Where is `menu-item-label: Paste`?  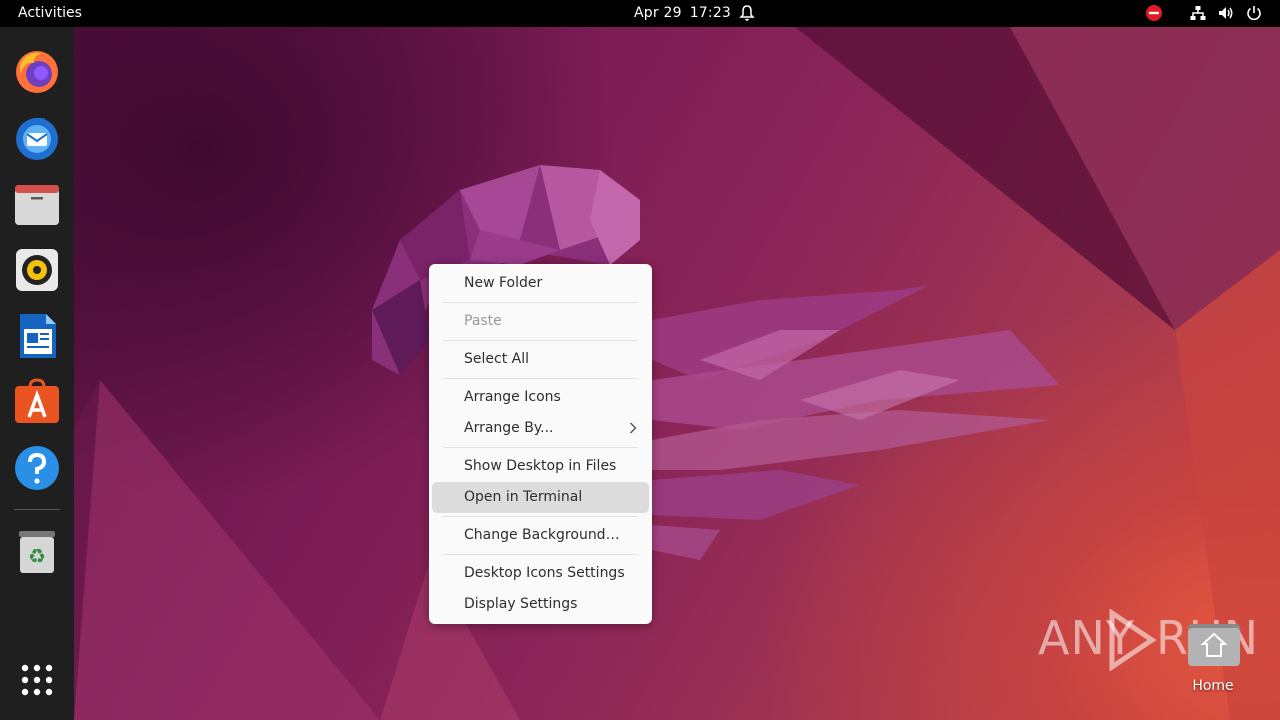 menu-item-label: Paste is located at coordinates (483, 321).